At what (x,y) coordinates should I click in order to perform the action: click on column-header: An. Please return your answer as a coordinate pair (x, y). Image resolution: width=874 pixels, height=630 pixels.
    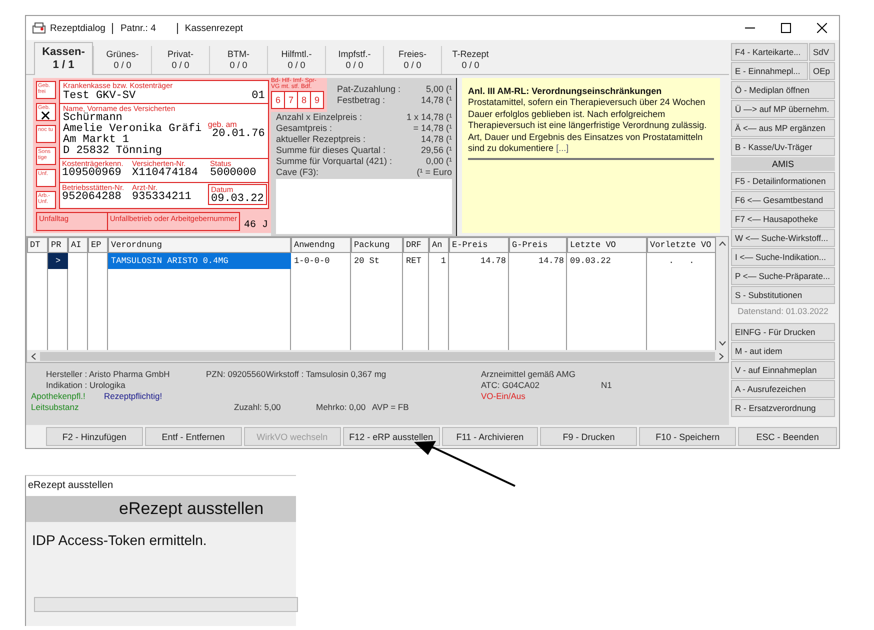
    Looking at the image, I should click on (439, 245).